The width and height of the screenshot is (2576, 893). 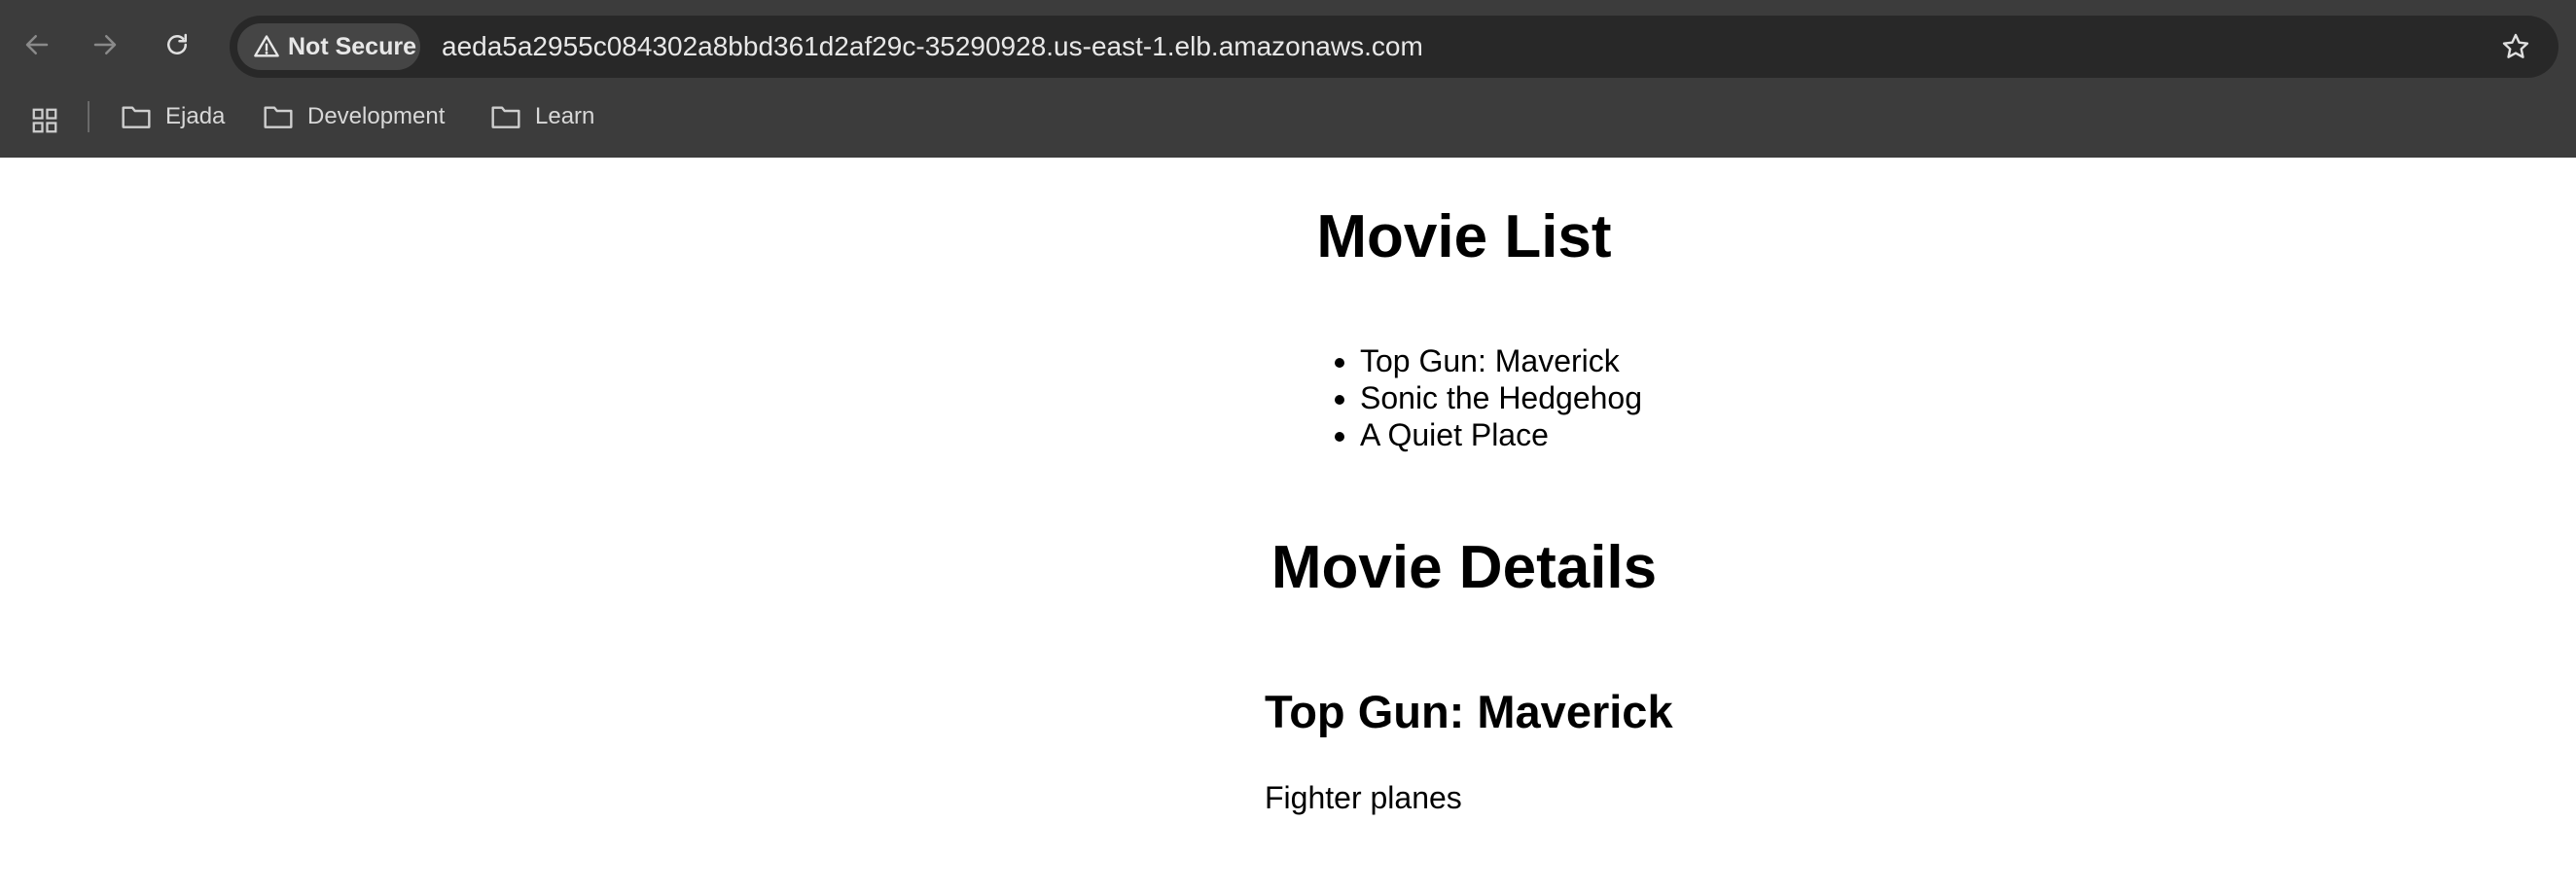 What do you see at coordinates (376, 116) in the screenshot?
I see `bookmark-label: Development` at bounding box center [376, 116].